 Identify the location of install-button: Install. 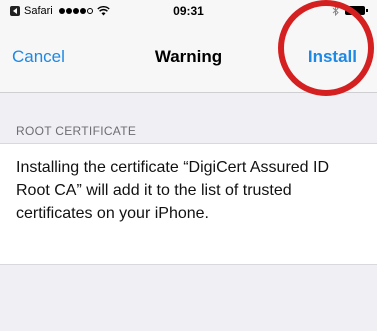
(332, 57).